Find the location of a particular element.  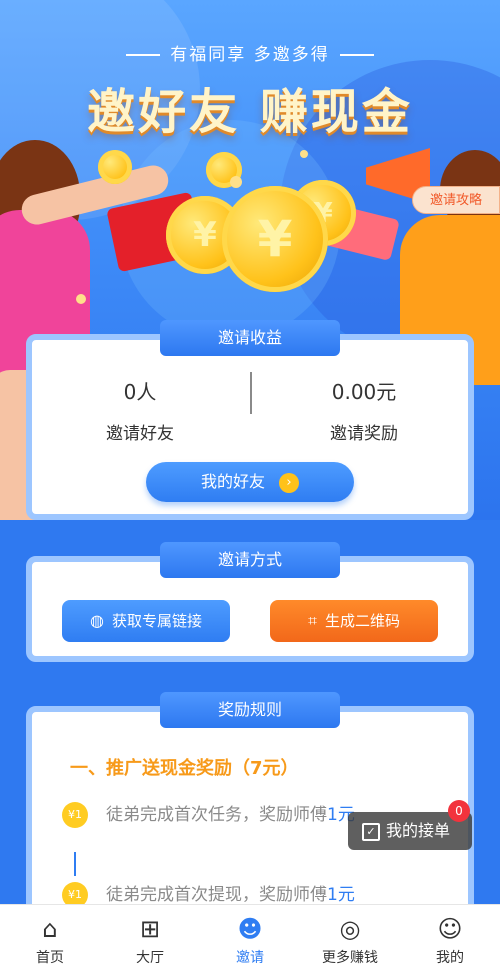

invited-friends-label: 邀请好友 is located at coordinates (140, 434).